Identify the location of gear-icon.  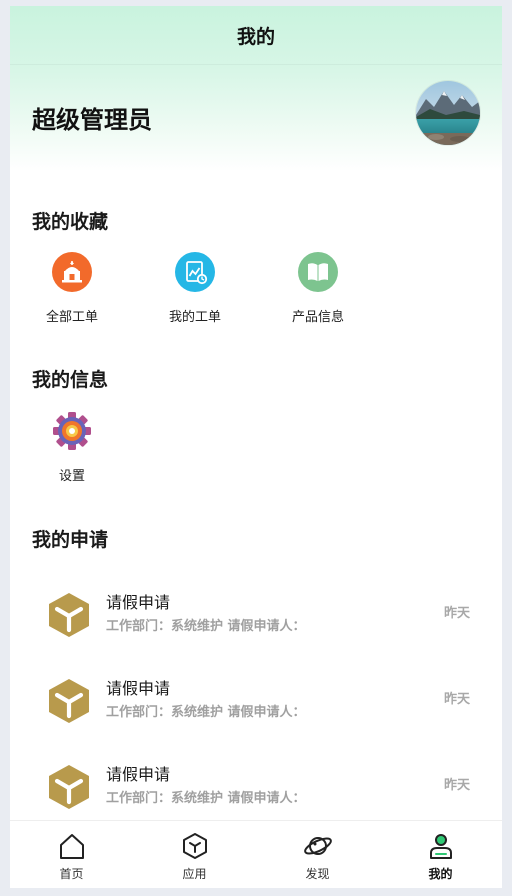
(72, 431).